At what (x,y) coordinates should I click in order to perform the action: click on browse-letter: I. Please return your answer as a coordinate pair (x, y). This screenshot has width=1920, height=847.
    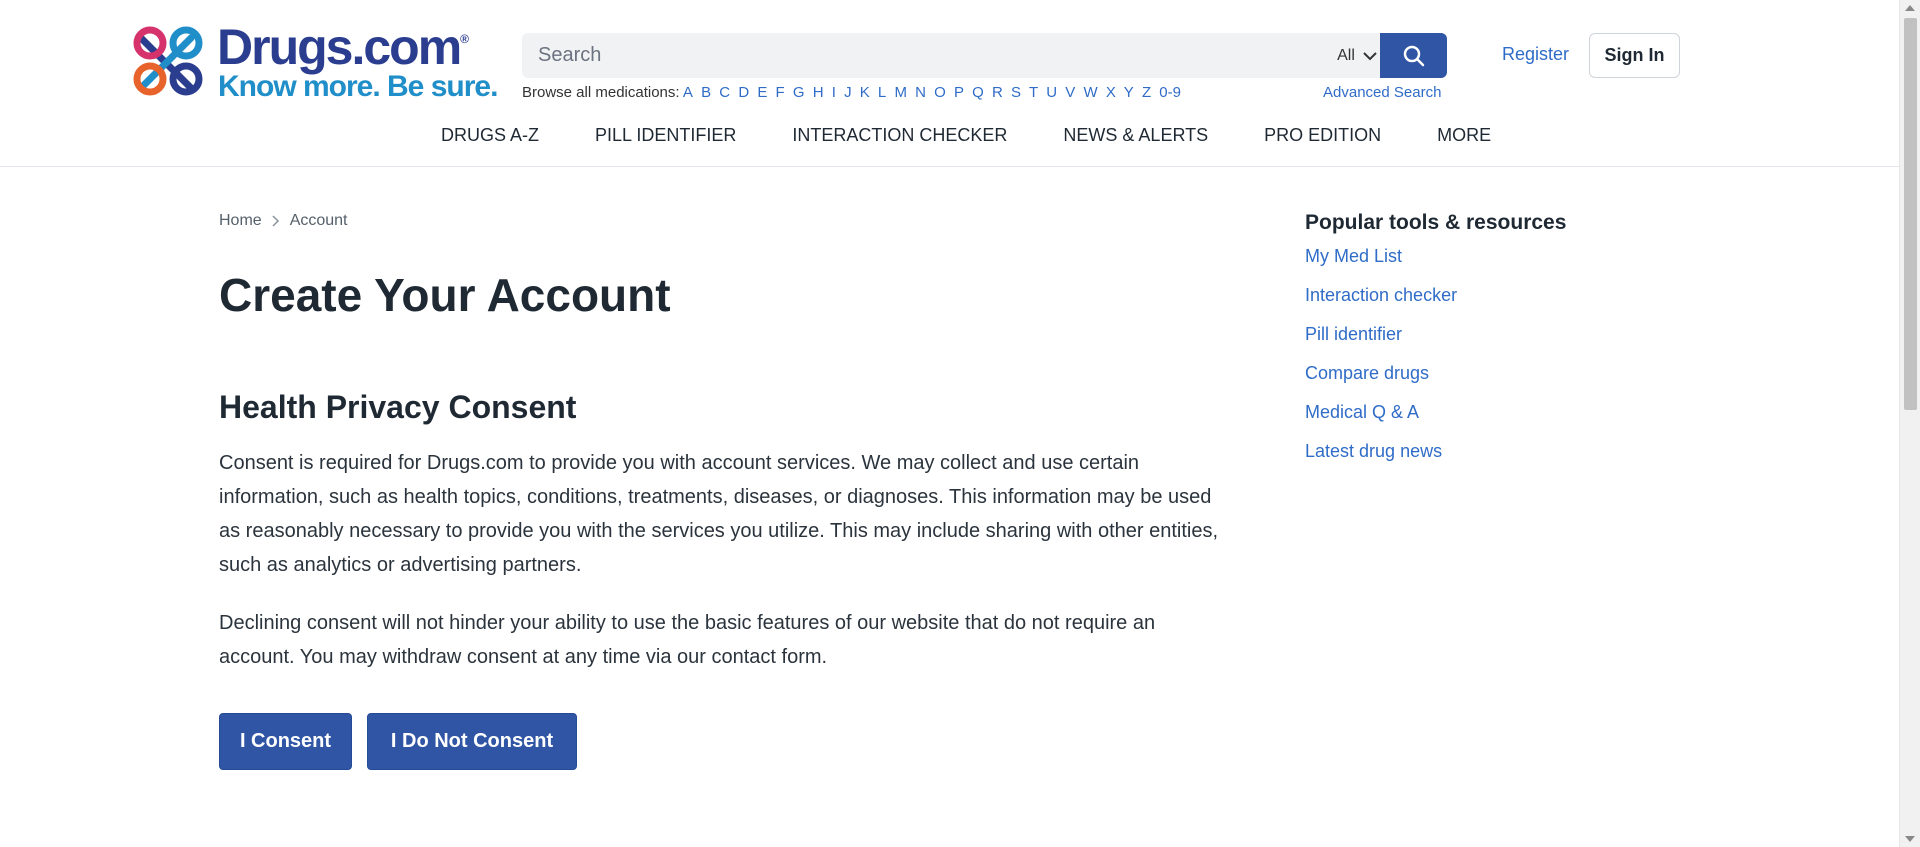
    Looking at the image, I should click on (834, 92).